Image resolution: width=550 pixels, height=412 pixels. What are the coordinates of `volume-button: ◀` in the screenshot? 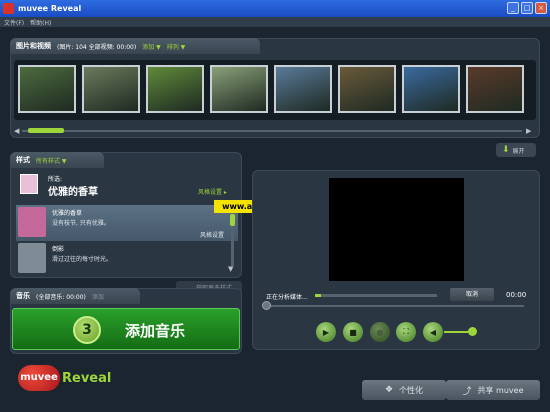 It's located at (433, 332).